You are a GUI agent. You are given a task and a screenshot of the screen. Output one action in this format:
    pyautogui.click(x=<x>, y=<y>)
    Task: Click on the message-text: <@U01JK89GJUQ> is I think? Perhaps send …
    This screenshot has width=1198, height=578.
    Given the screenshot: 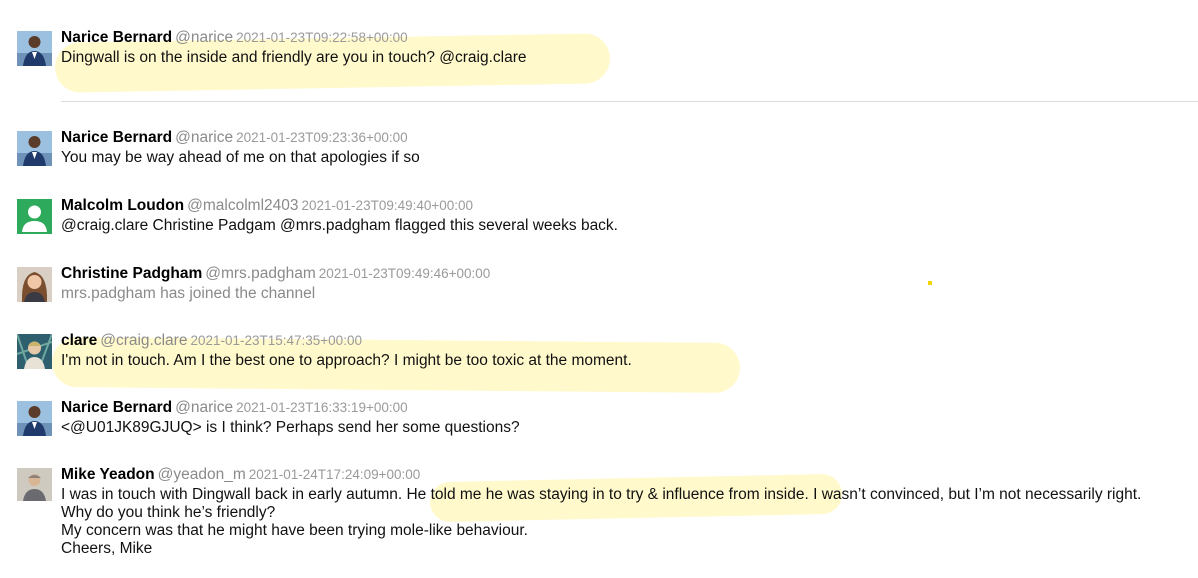 What is the action you would take?
    pyautogui.click(x=290, y=427)
    